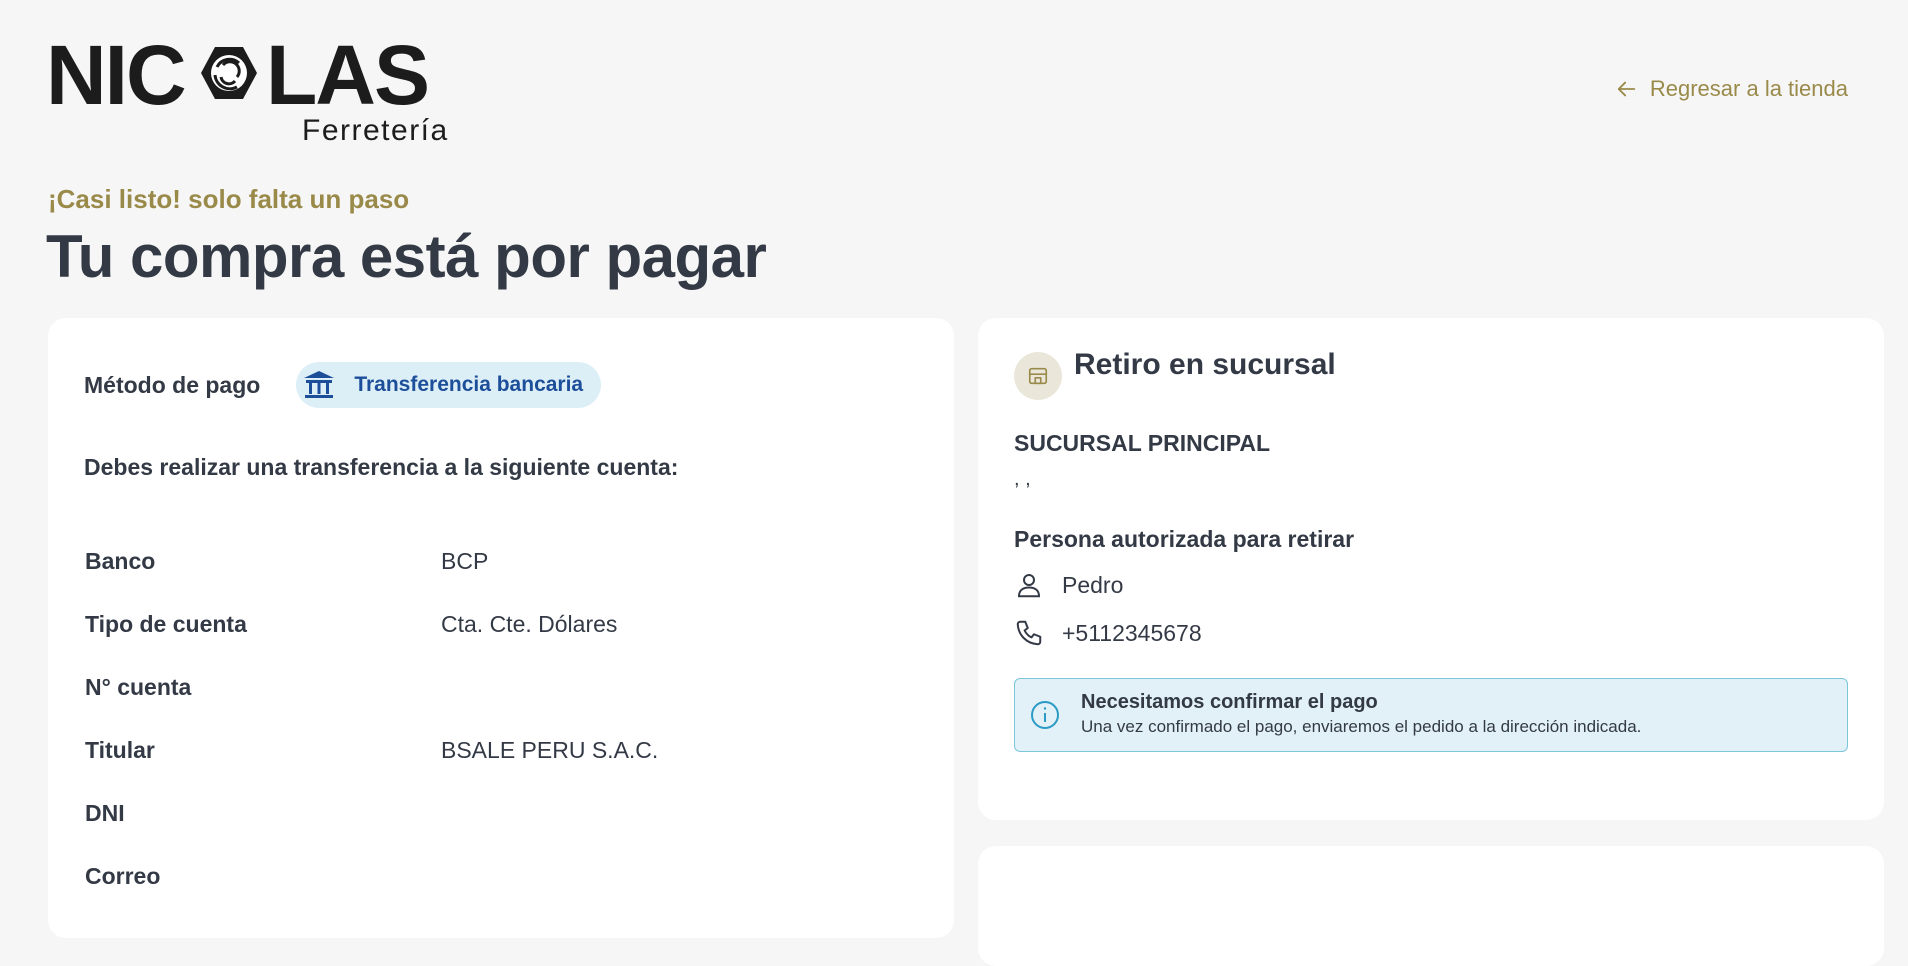 This screenshot has width=1908, height=966. What do you see at coordinates (166, 624) in the screenshot?
I see `bank-key: Tipo de cuenta` at bounding box center [166, 624].